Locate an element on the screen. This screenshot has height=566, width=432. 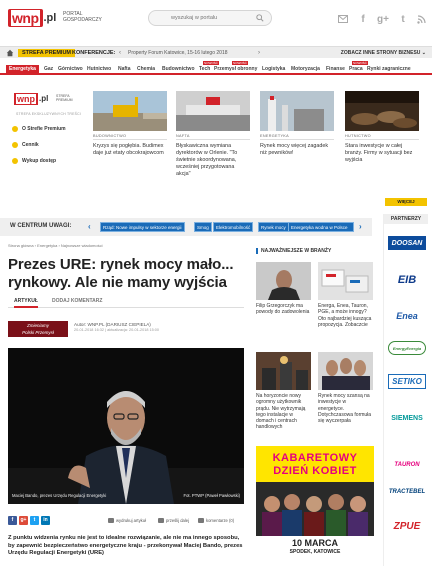
partner-logo: EIB is located at coordinates (407, 280).